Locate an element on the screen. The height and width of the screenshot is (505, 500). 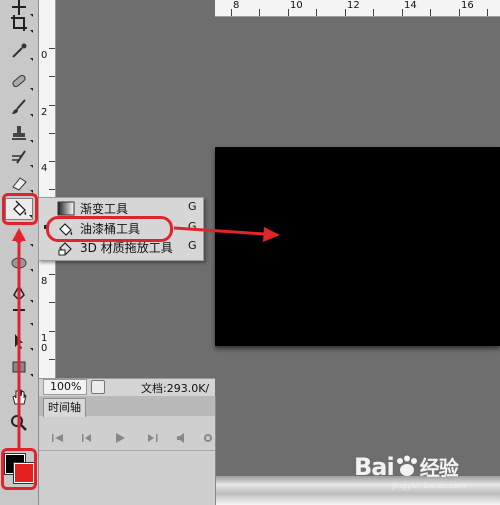
hand-tool is located at coordinates (19, 397).